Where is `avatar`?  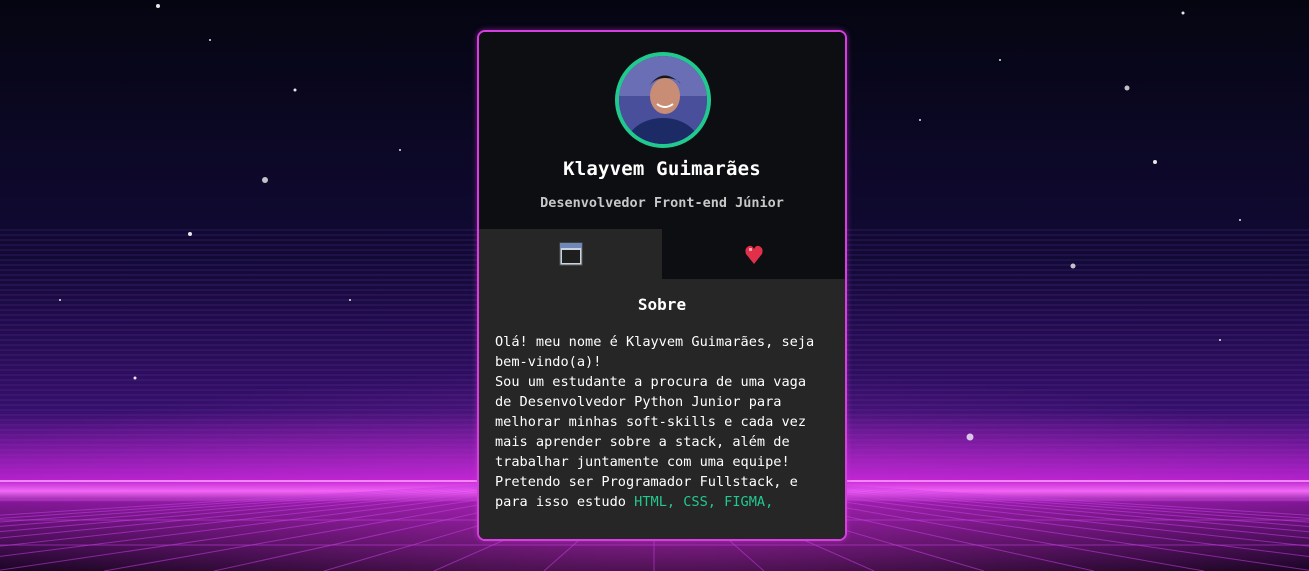
avatar is located at coordinates (663, 100).